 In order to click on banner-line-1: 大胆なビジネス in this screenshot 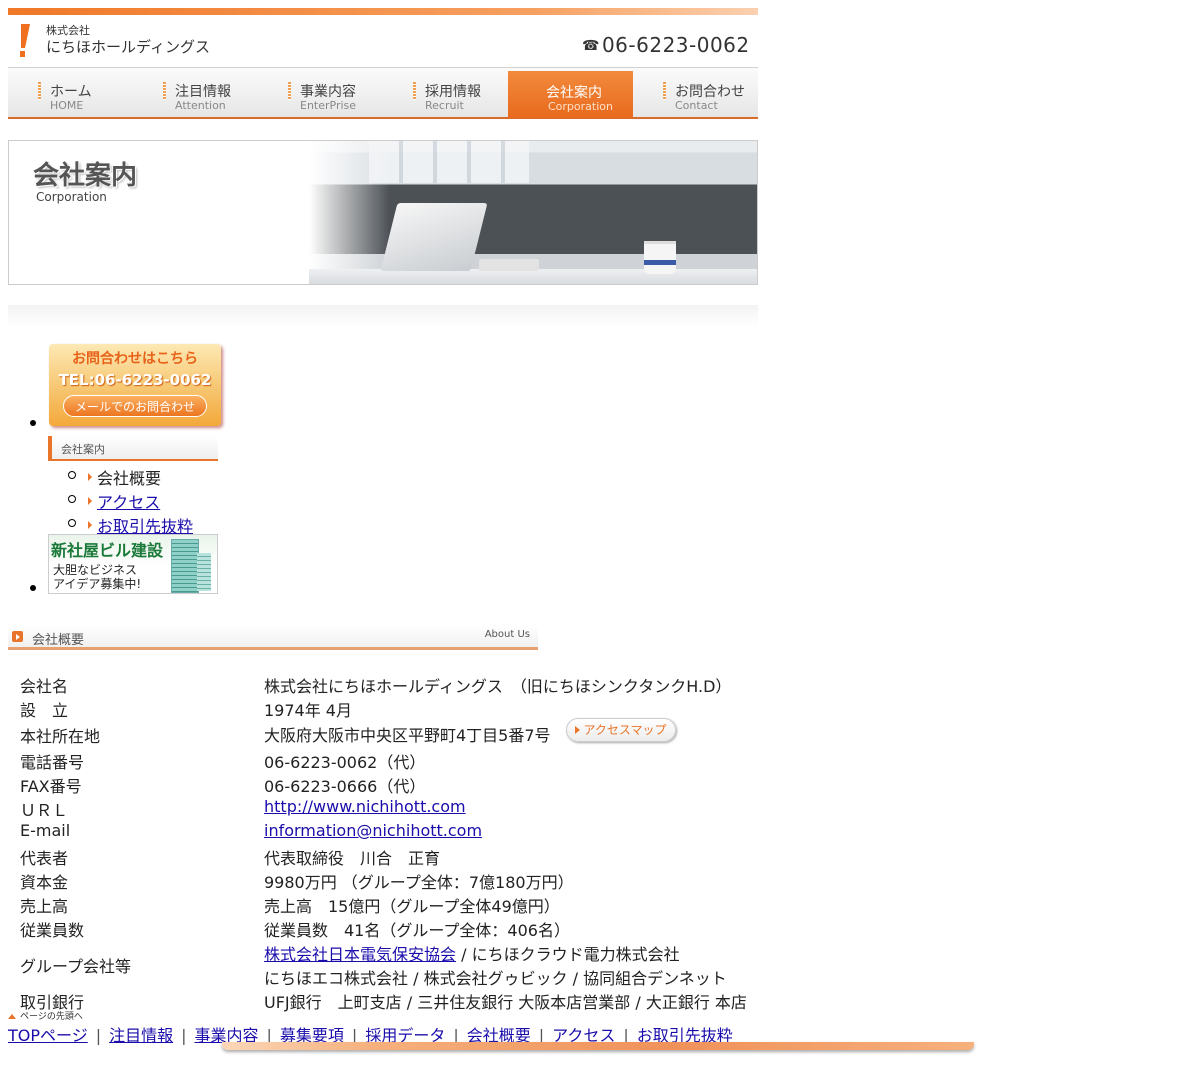, I will do `click(95, 570)`.